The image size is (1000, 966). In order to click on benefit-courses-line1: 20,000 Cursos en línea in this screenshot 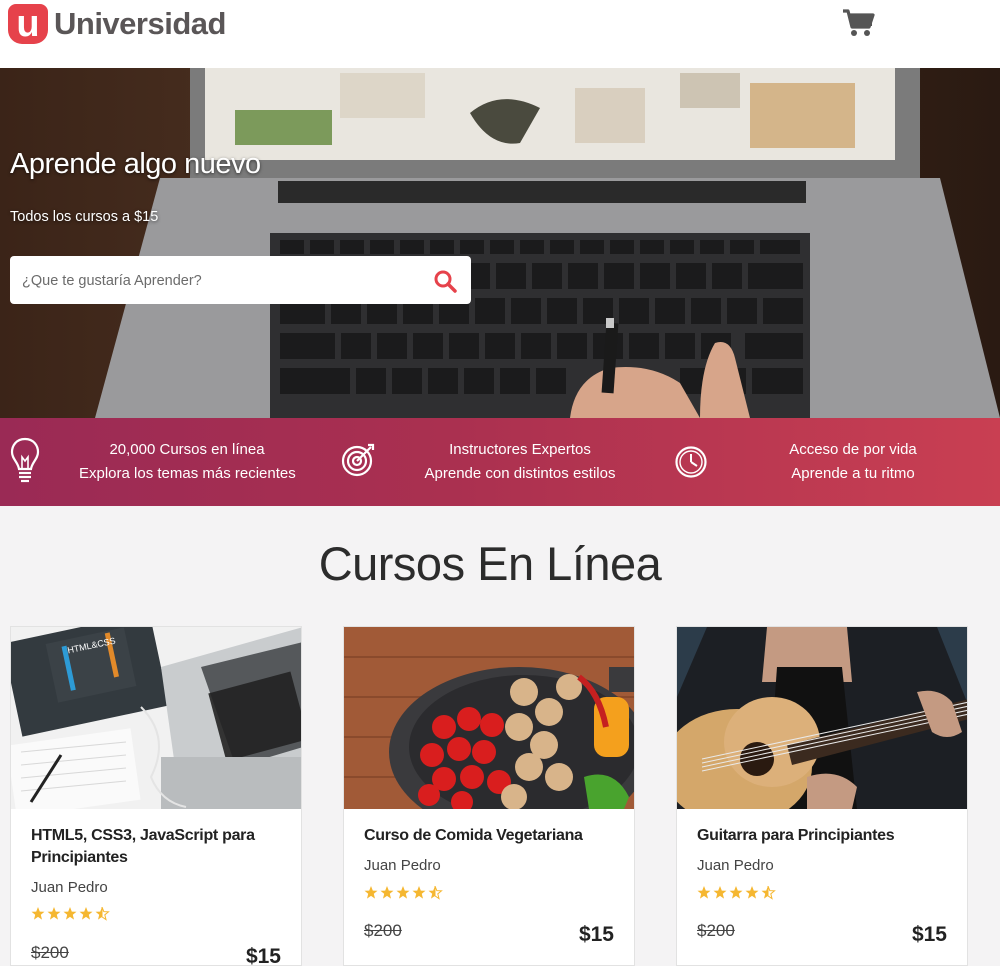, I will do `click(187, 449)`.